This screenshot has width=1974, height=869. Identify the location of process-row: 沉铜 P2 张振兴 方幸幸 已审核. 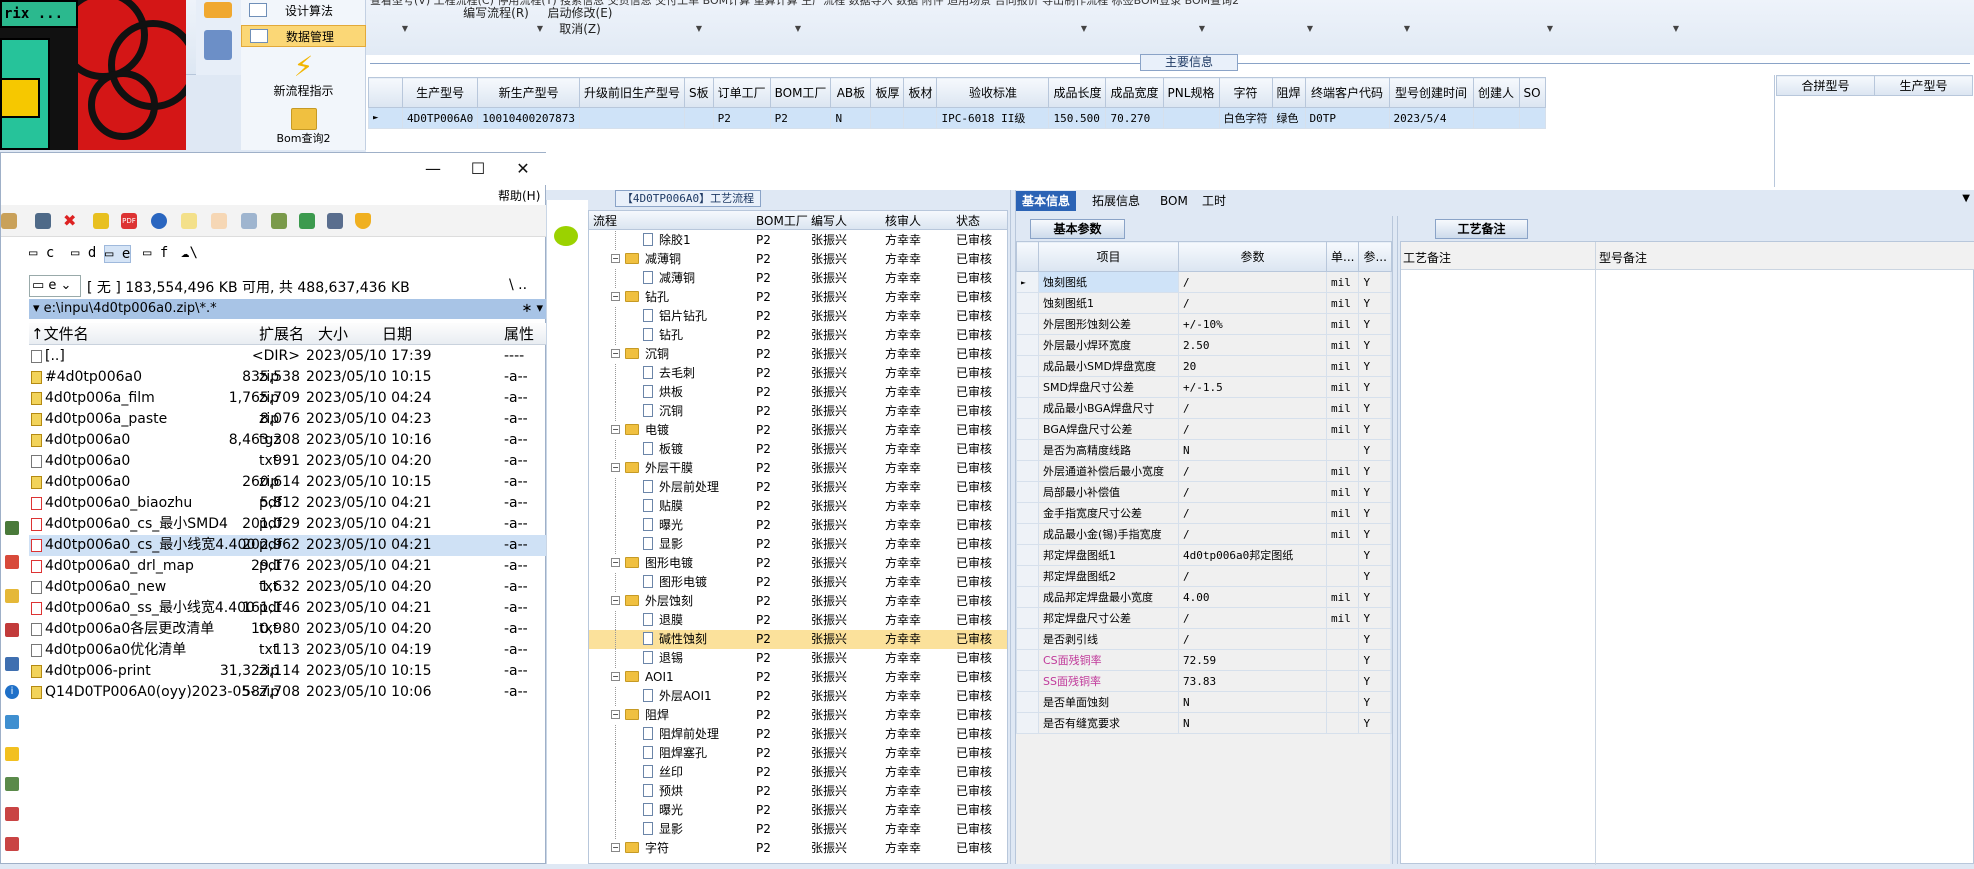
(798, 411).